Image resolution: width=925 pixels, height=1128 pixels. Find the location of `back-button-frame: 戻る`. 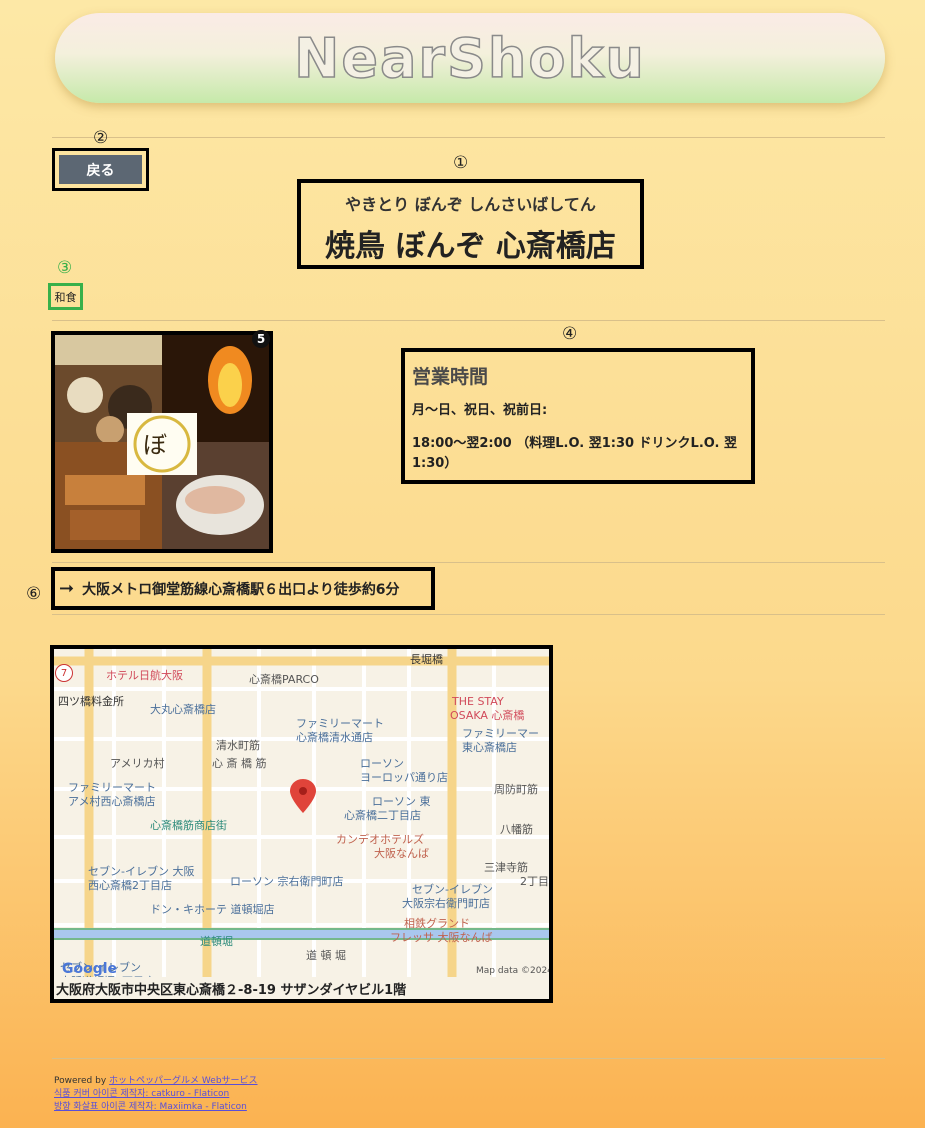

back-button-frame: 戻る is located at coordinates (100, 169).